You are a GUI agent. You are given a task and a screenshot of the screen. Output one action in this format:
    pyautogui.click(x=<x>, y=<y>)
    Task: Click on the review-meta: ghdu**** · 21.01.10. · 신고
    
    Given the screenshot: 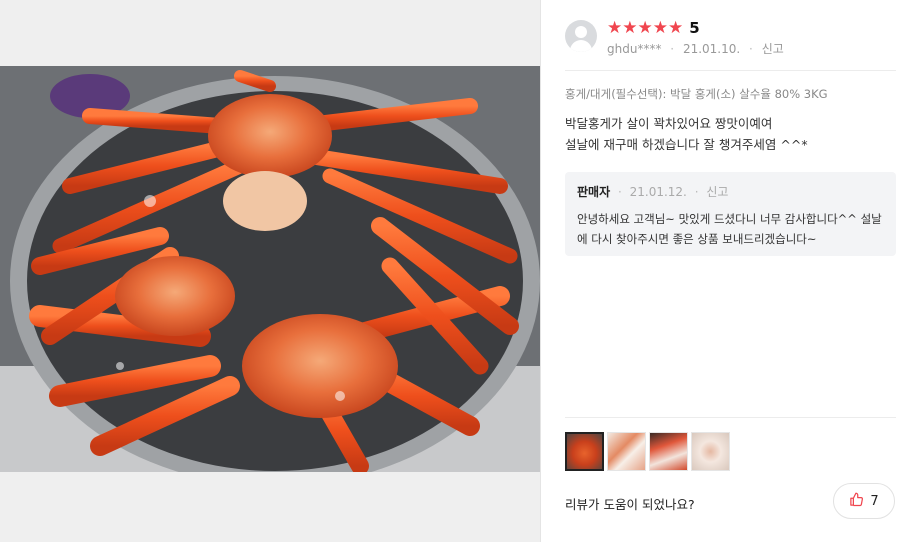 What is the action you would take?
    pyautogui.click(x=695, y=48)
    